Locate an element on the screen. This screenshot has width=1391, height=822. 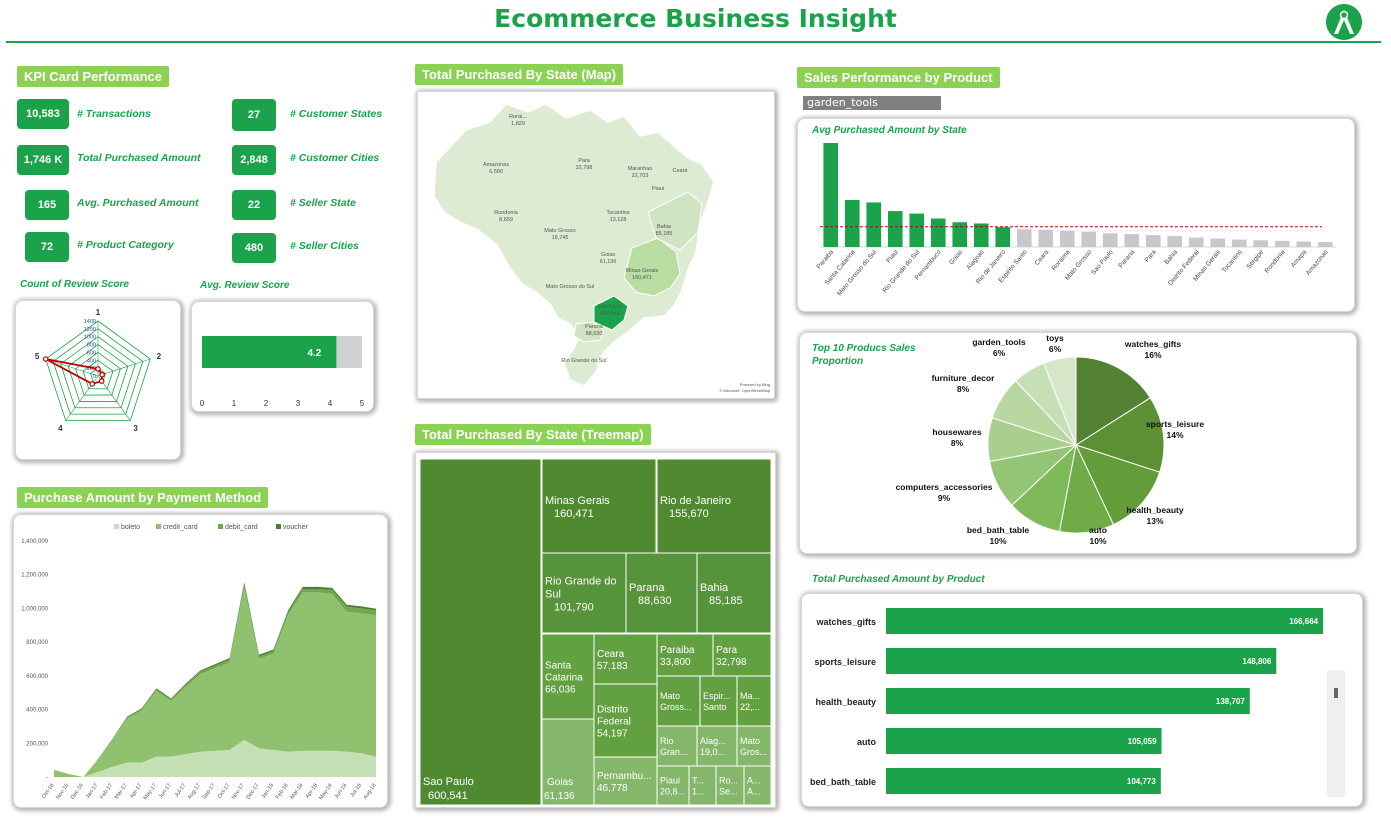
radar-axis-label: 2 is located at coordinates (159, 356).